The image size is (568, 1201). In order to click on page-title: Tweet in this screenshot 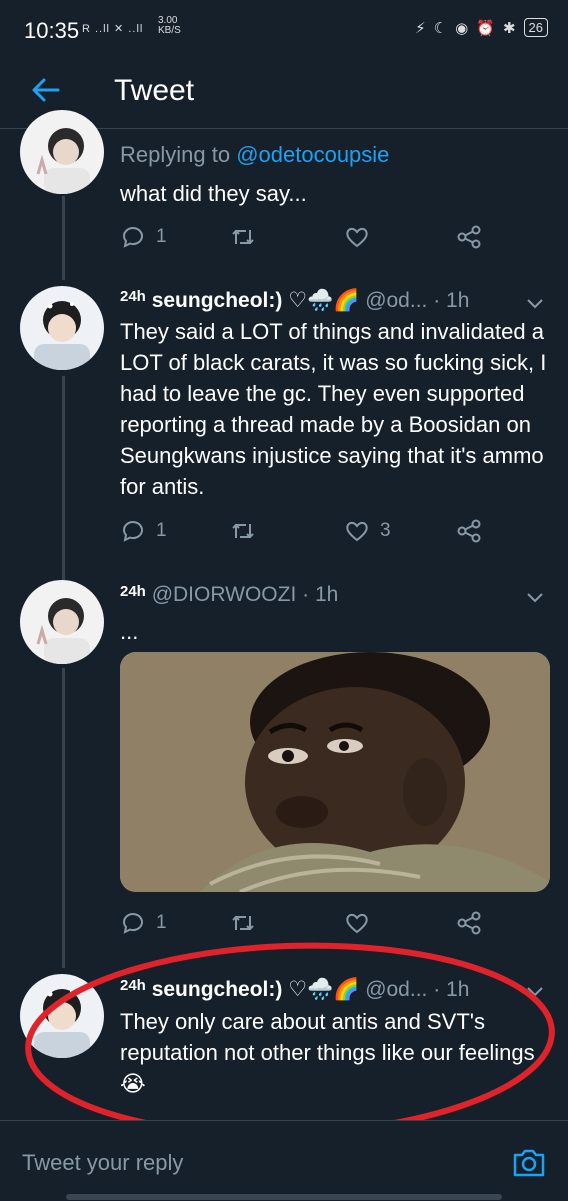, I will do `click(154, 90)`.